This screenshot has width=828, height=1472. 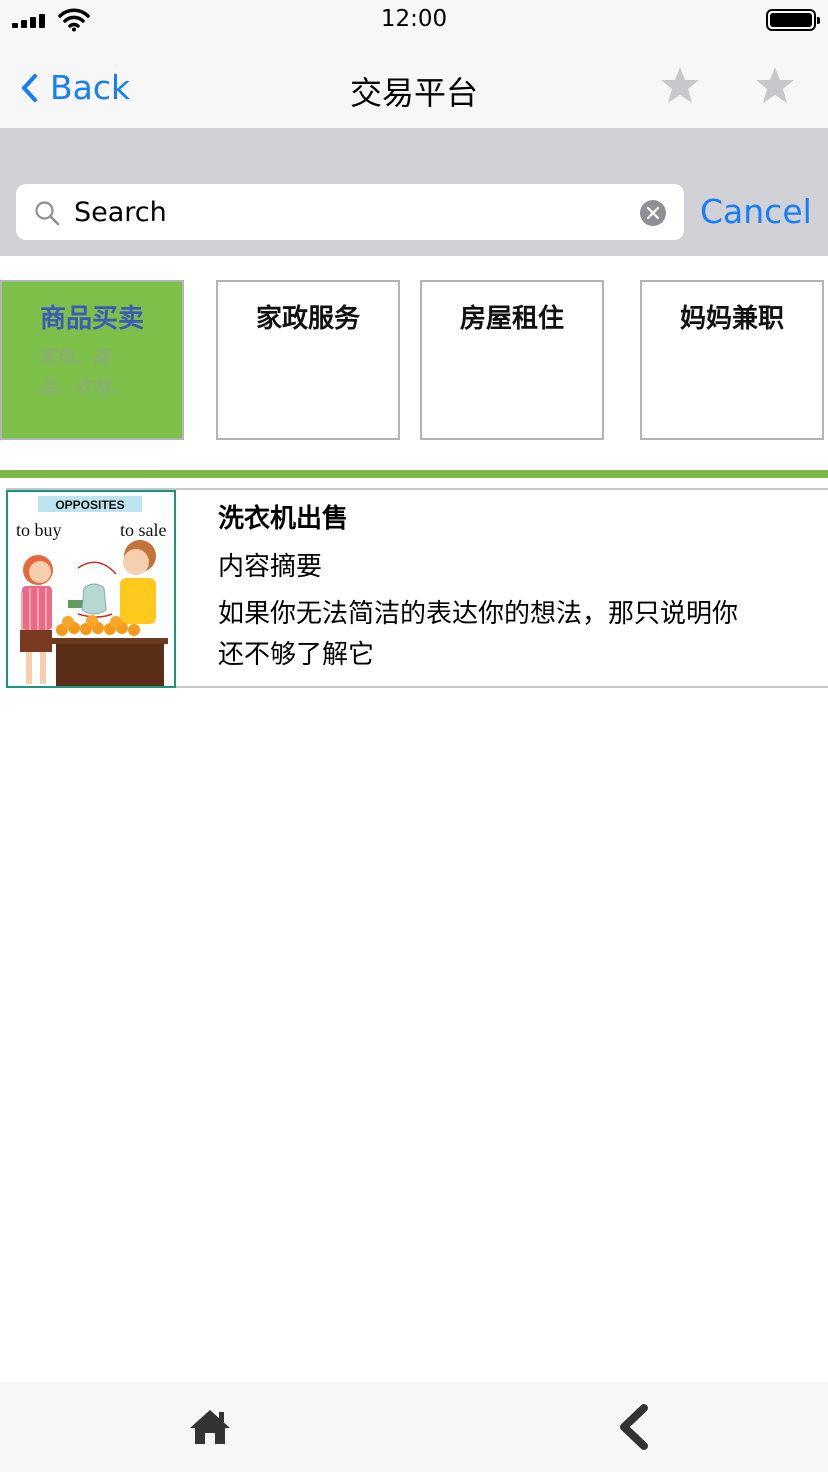 I want to click on image-heading: OPPOSITES, so click(x=89, y=505).